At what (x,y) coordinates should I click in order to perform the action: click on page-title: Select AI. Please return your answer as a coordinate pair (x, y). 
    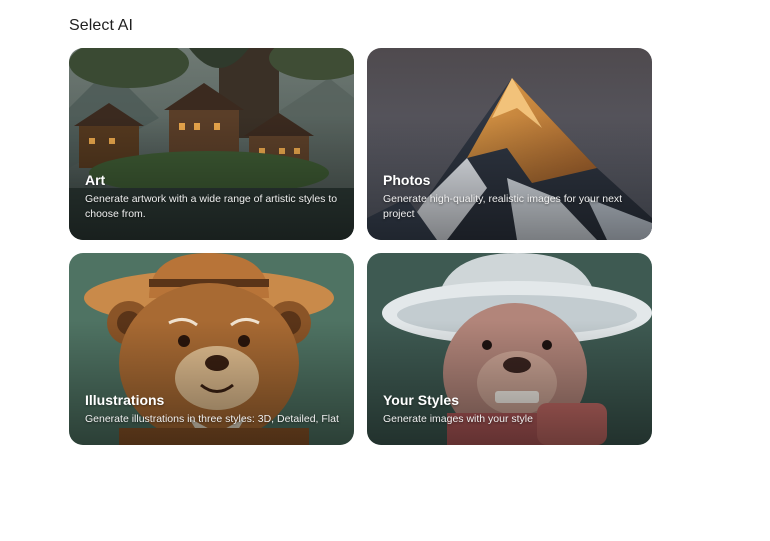
    Looking at the image, I should click on (101, 25).